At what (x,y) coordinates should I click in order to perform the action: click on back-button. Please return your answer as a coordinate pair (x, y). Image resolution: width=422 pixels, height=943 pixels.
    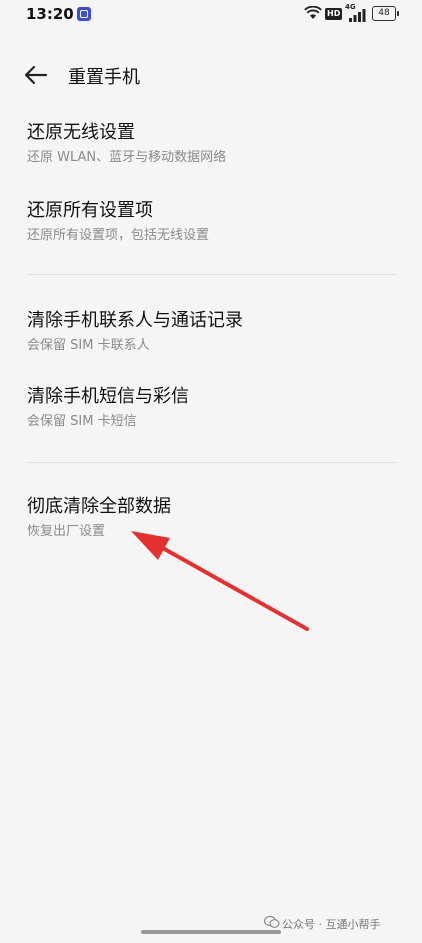
    Looking at the image, I should click on (36, 75).